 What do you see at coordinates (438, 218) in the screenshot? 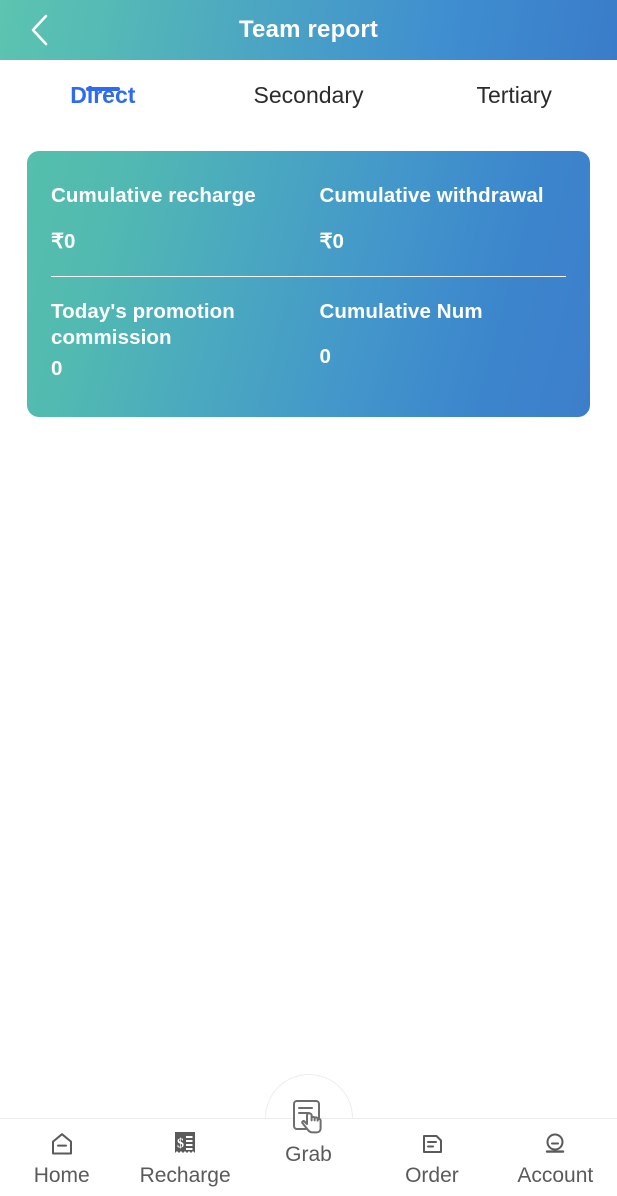
I see `stat-cumulative-withdrawal: Cumulative withdrawal ₹0` at bounding box center [438, 218].